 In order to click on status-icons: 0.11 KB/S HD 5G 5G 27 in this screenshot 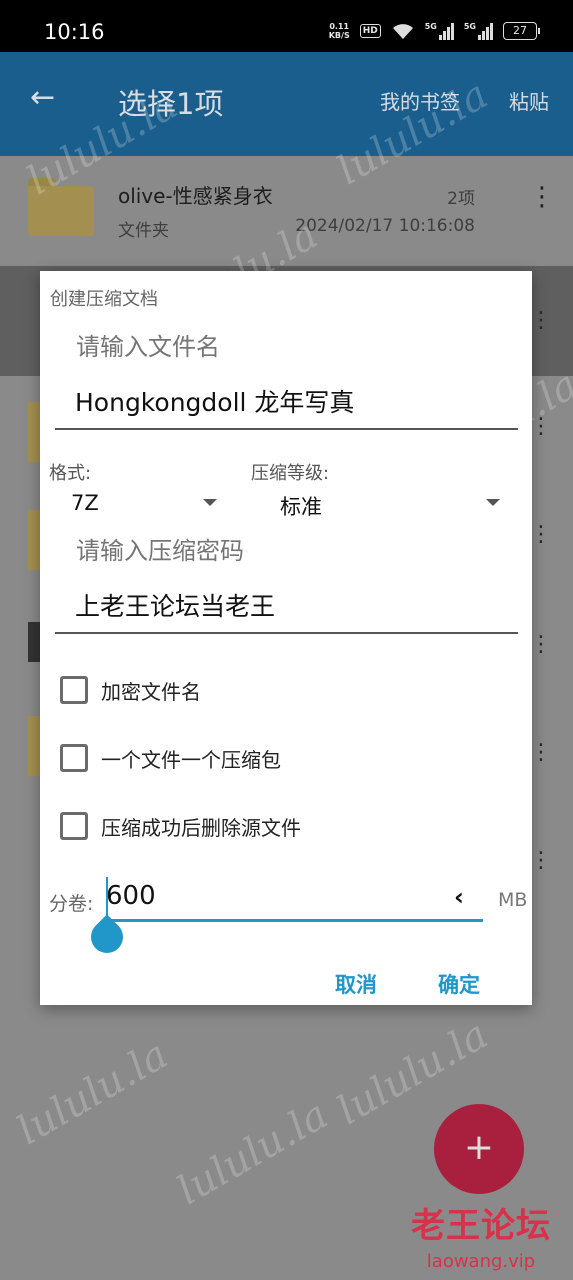, I will do `click(434, 31)`.